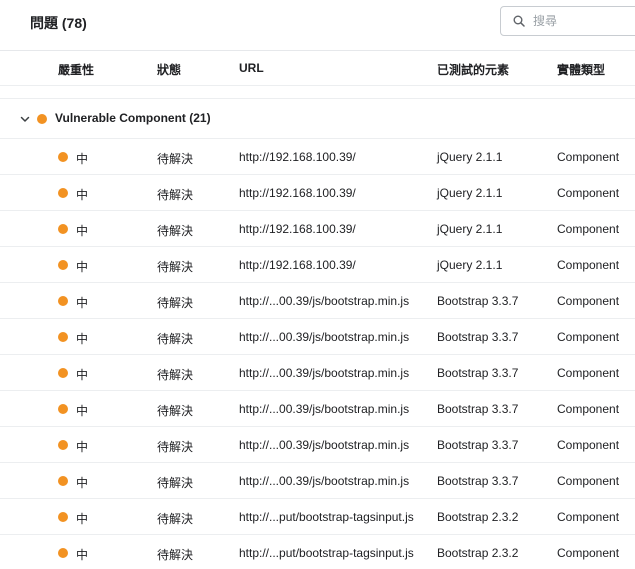  What do you see at coordinates (583, 21) in the screenshot?
I see `search-input` at bounding box center [583, 21].